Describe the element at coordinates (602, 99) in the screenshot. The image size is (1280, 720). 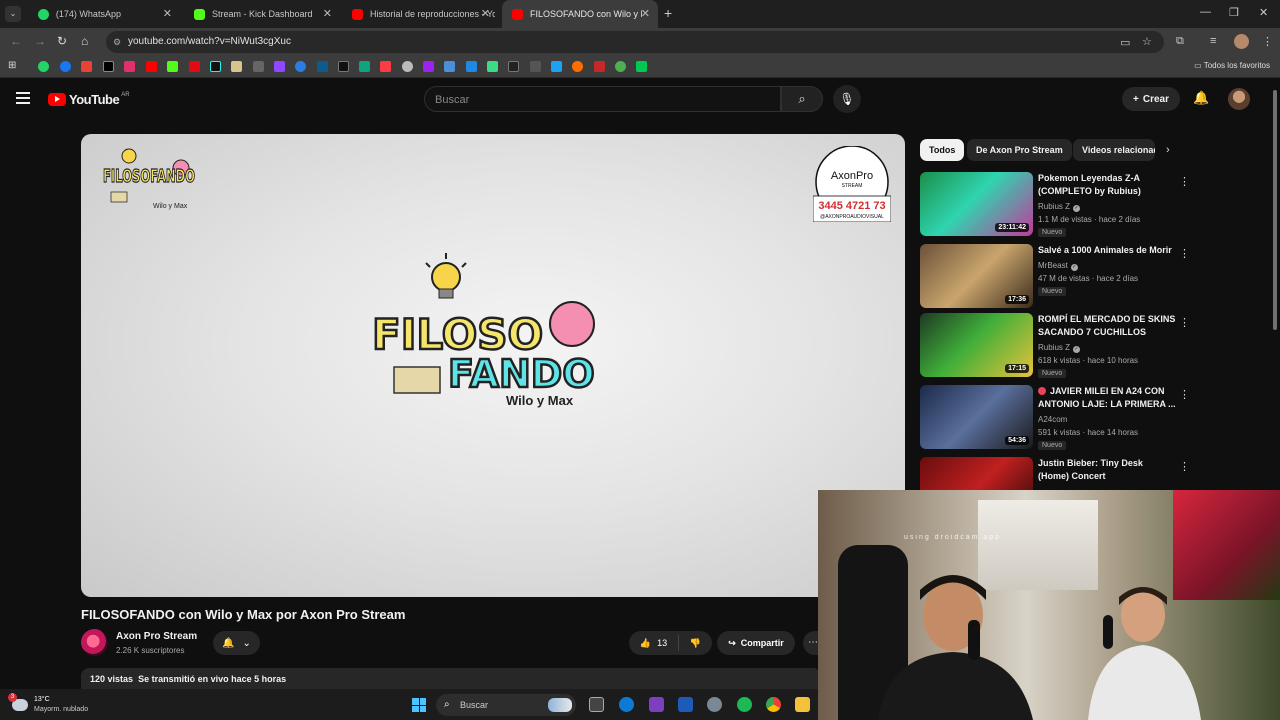
I see `search-input: Buscar` at that location.